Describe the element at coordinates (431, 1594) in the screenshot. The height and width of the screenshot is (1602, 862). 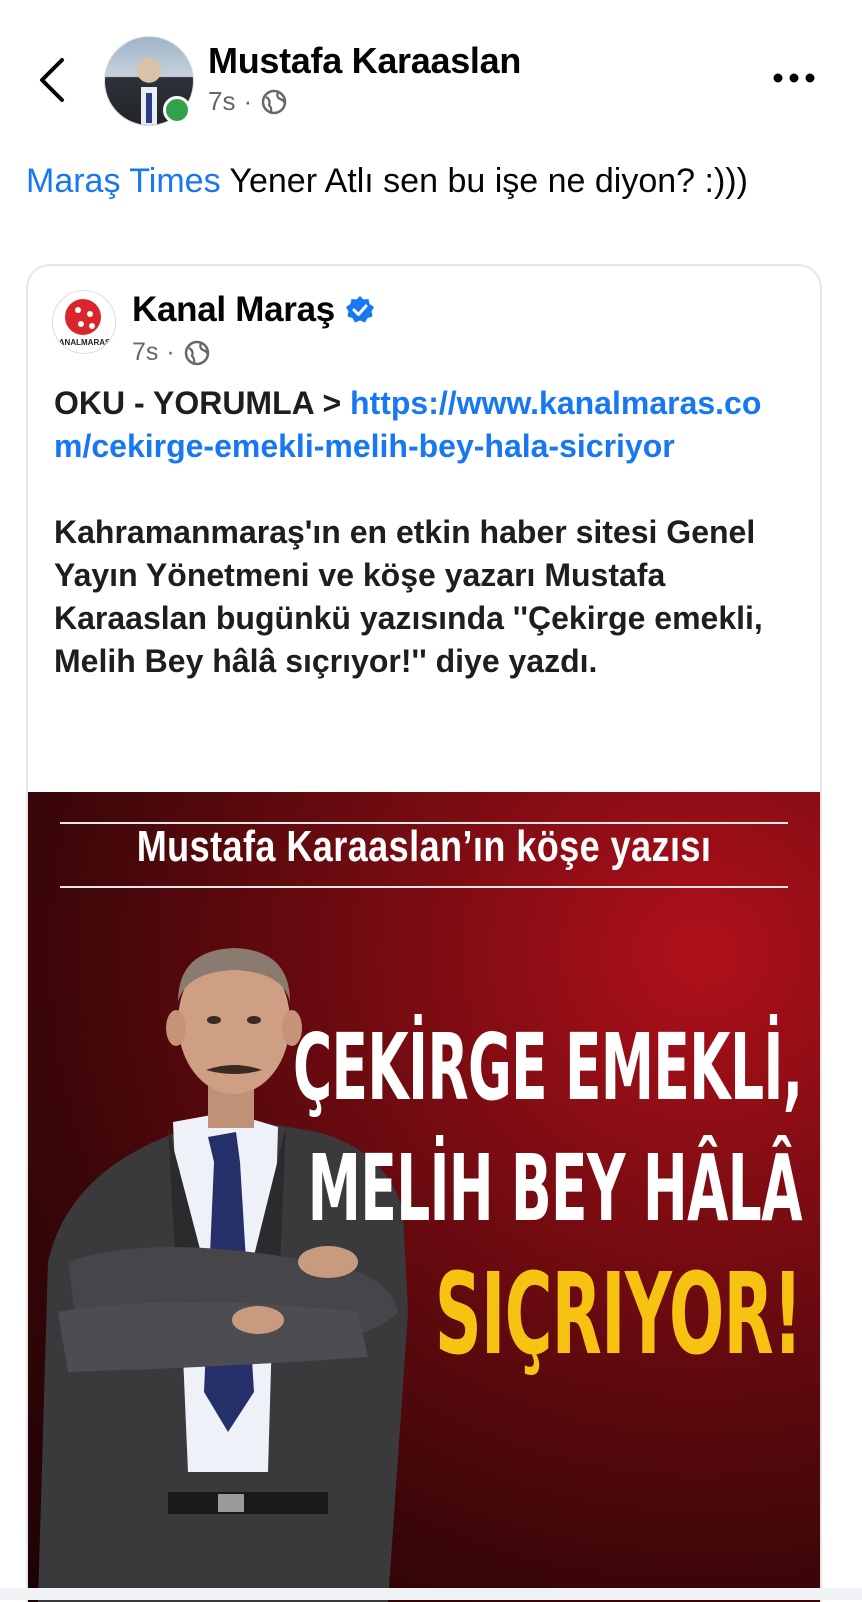
I see `bottom-divider` at that location.